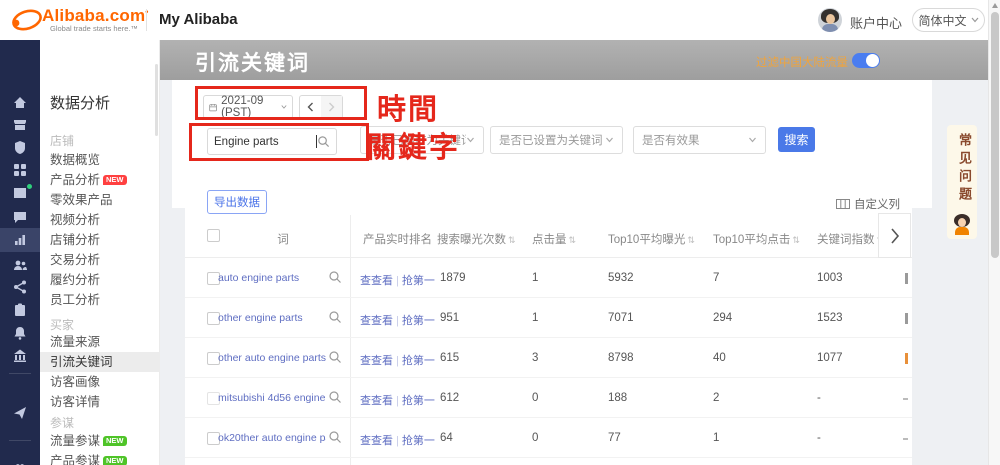 This screenshot has height=465, width=1000. What do you see at coordinates (20, 356) in the screenshot?
I see `bank-icon` at bounding box center [20, 356].